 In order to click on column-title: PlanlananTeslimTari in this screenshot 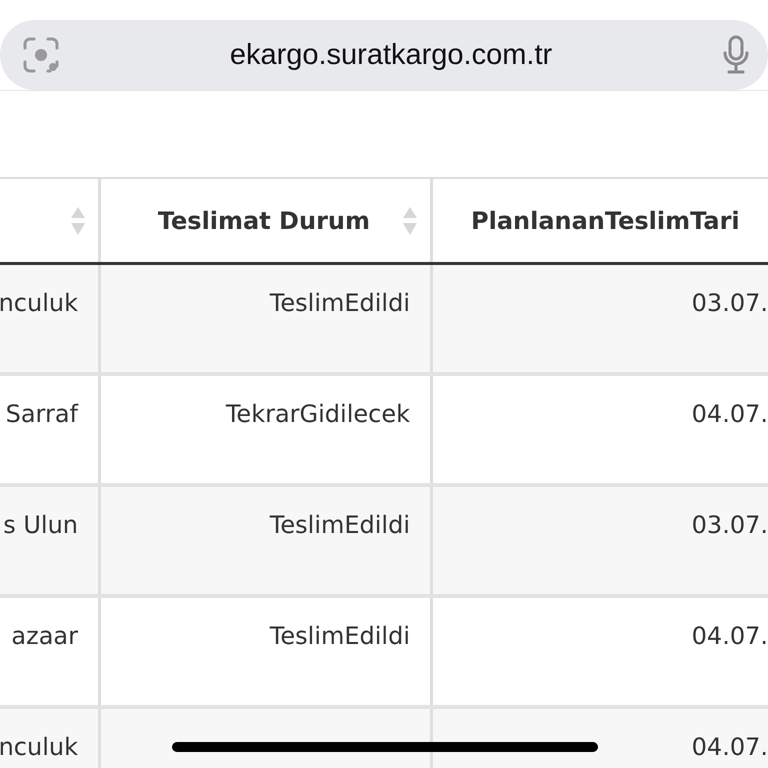, I will do `click(605, 220)`.